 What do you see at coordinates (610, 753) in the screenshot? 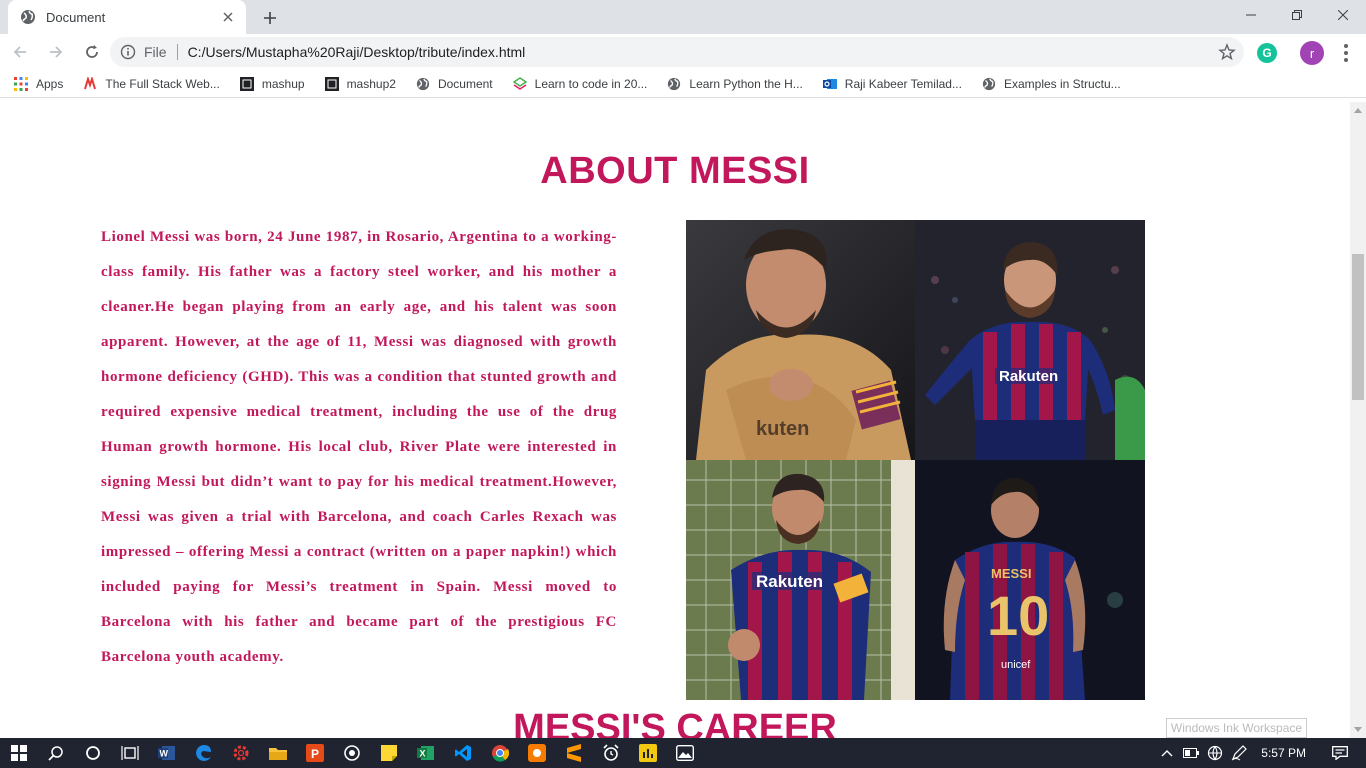
I see `alarm-clock-icon` at bounding box center [610, 753].